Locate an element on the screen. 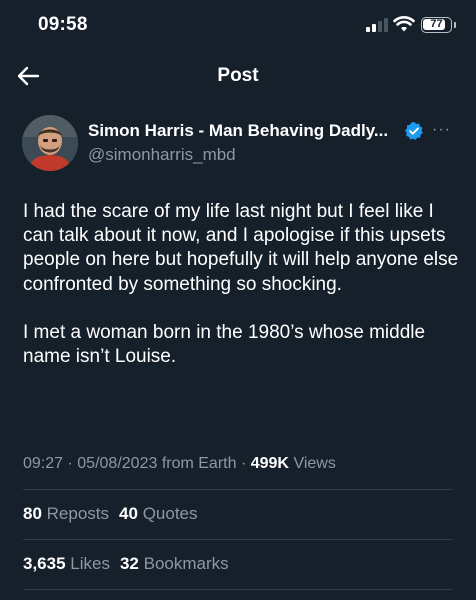  quotes-stat: 40 Quotes is located at coordinates (158, 513).